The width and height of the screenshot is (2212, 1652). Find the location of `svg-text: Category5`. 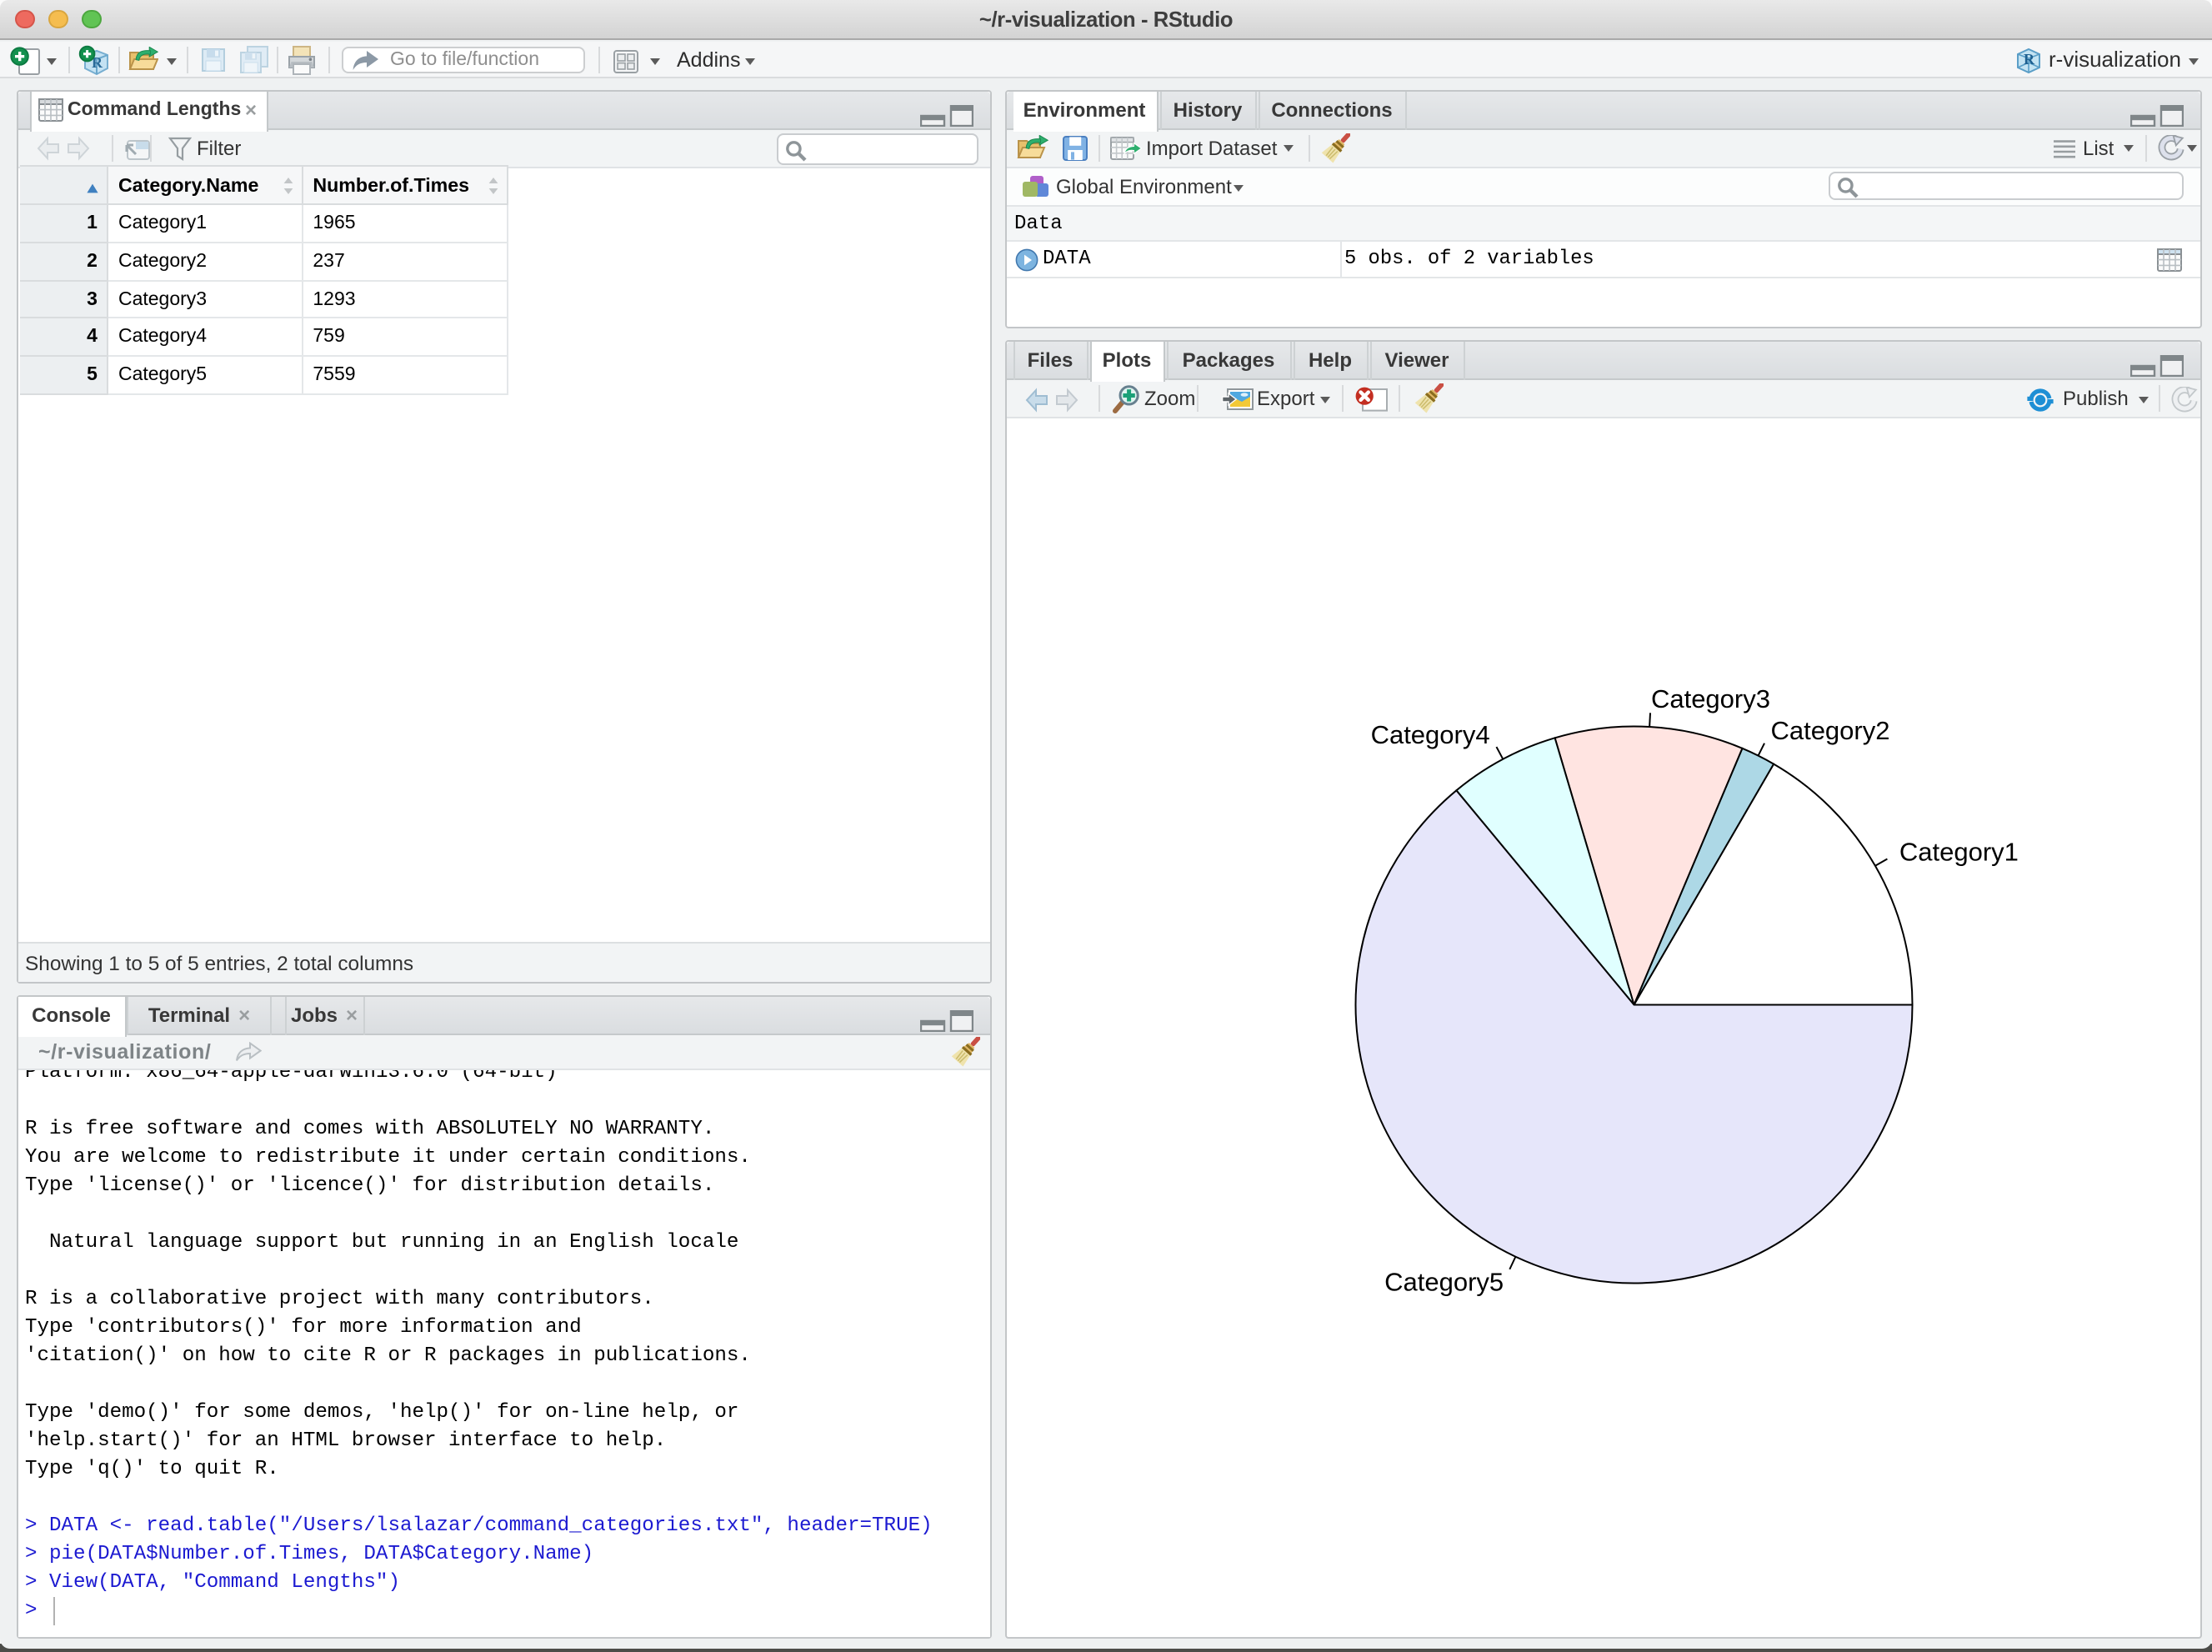

svg-text: Category5 is located at coordinates (1443, 1281).